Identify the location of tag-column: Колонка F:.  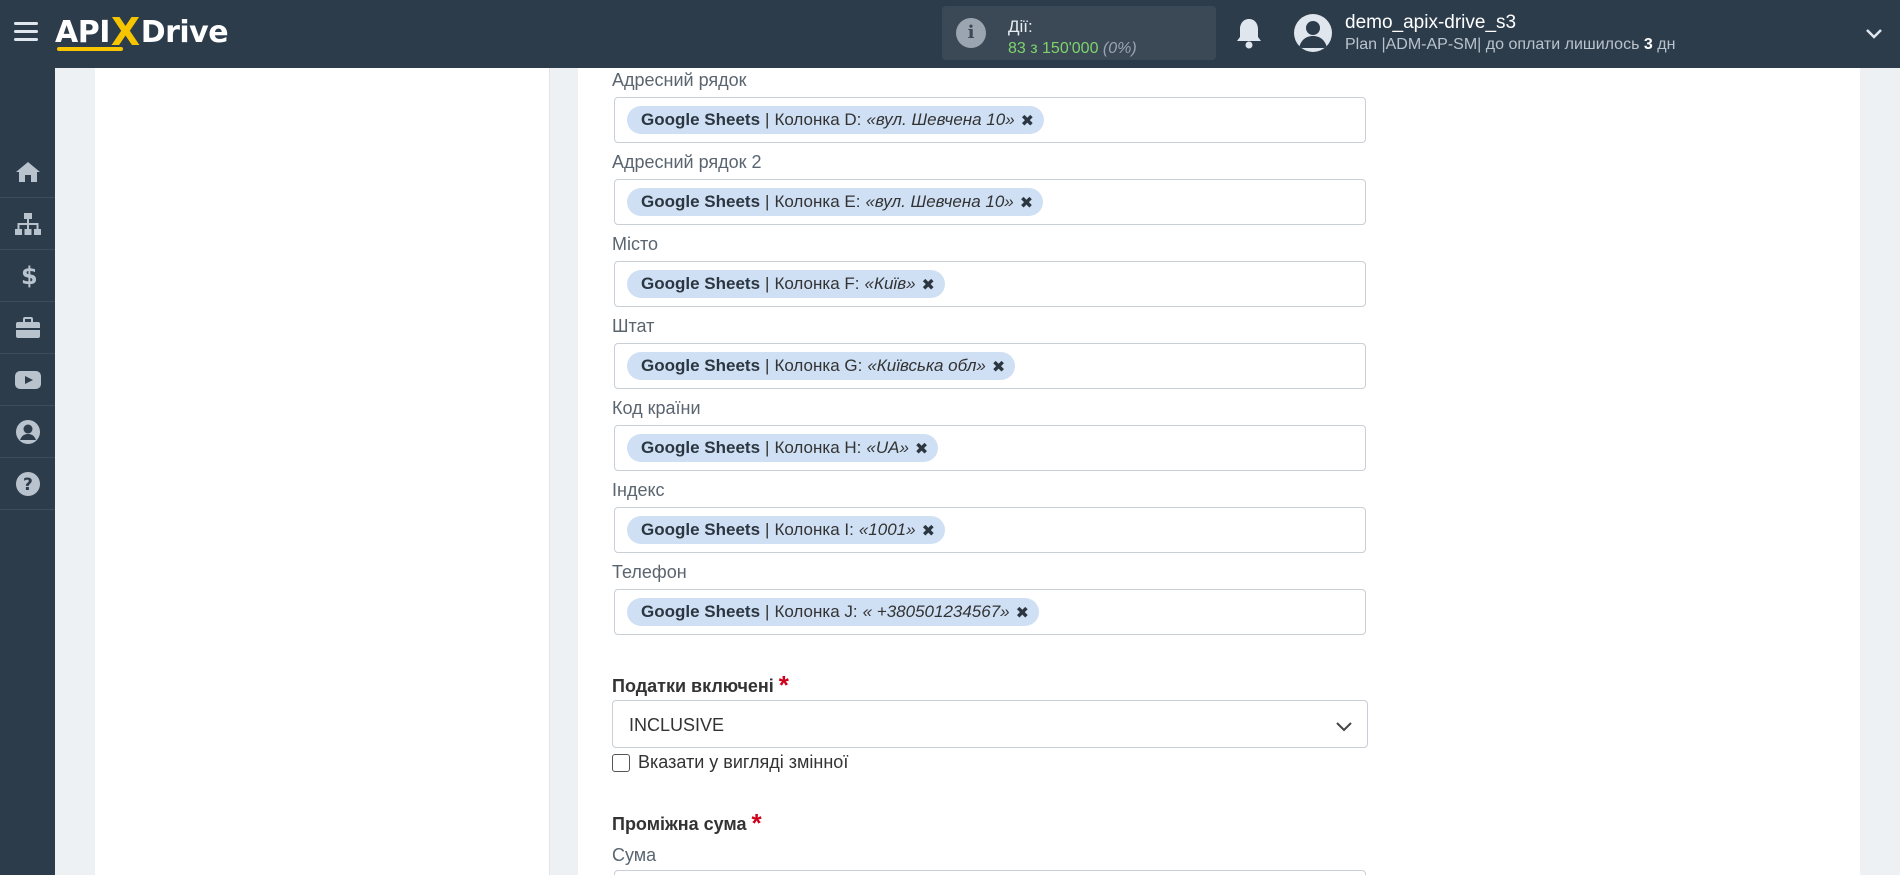
(817, 283).